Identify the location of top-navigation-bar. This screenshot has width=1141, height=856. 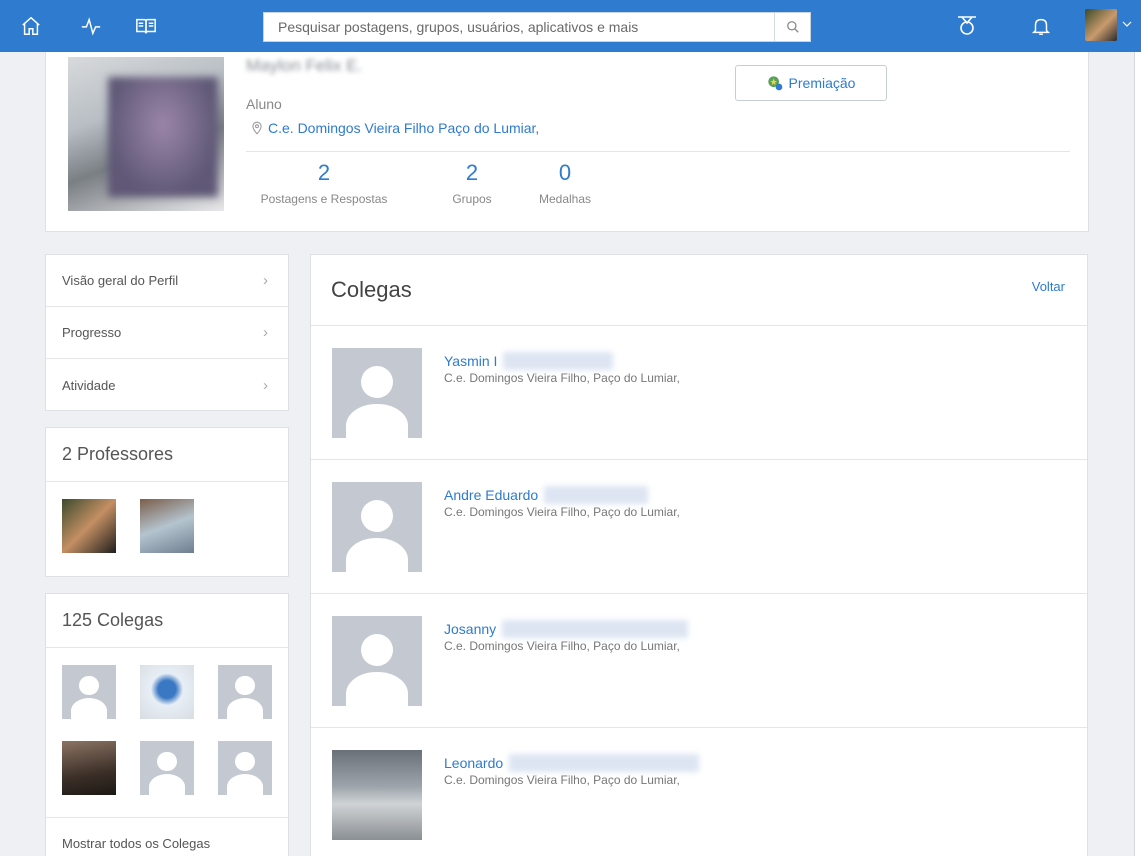
(570, 26).